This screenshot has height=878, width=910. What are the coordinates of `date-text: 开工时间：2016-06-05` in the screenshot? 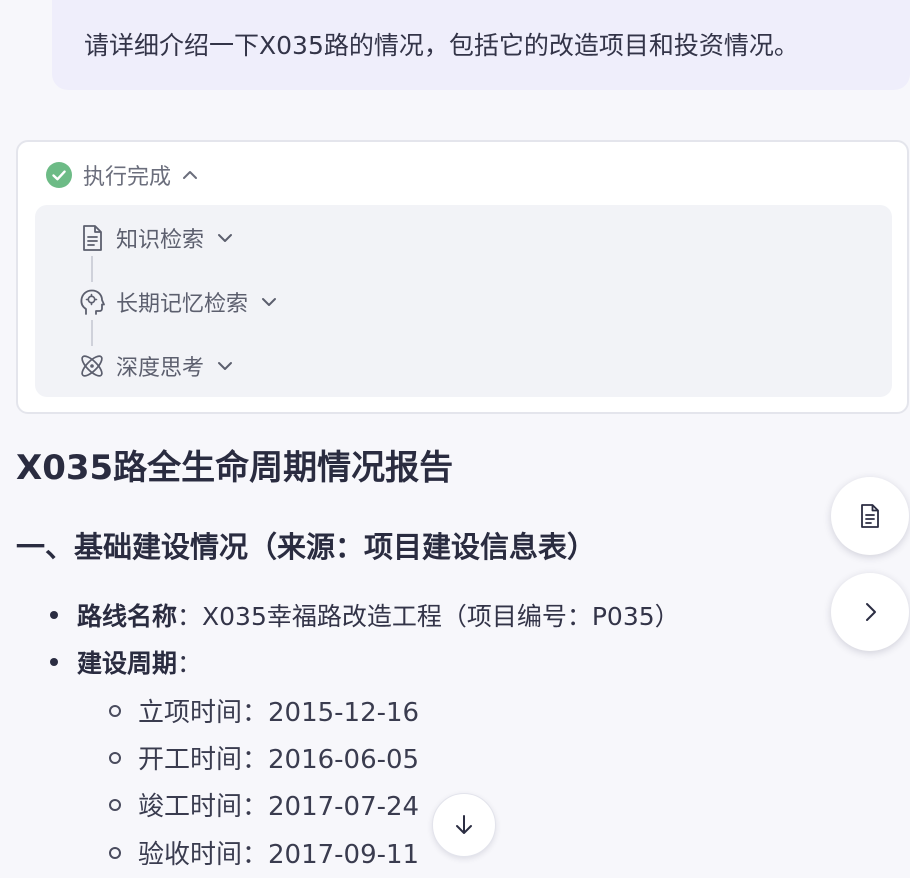 It's located at (279, 760).